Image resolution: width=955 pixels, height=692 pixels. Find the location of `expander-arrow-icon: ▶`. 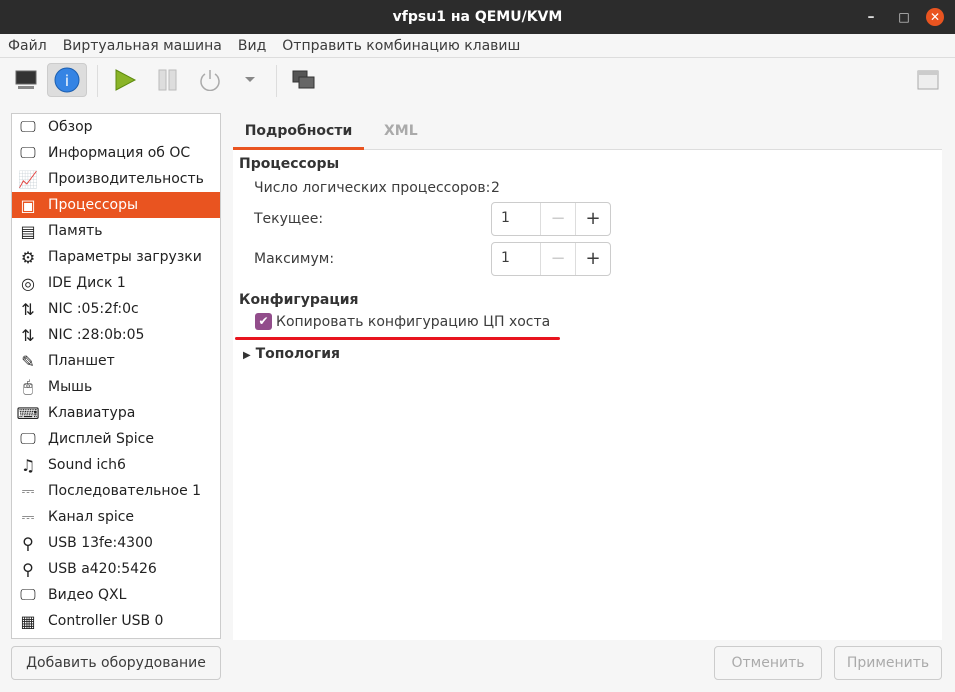

expander-arrow-icon: ▶ is located at coordinates (247, 355).